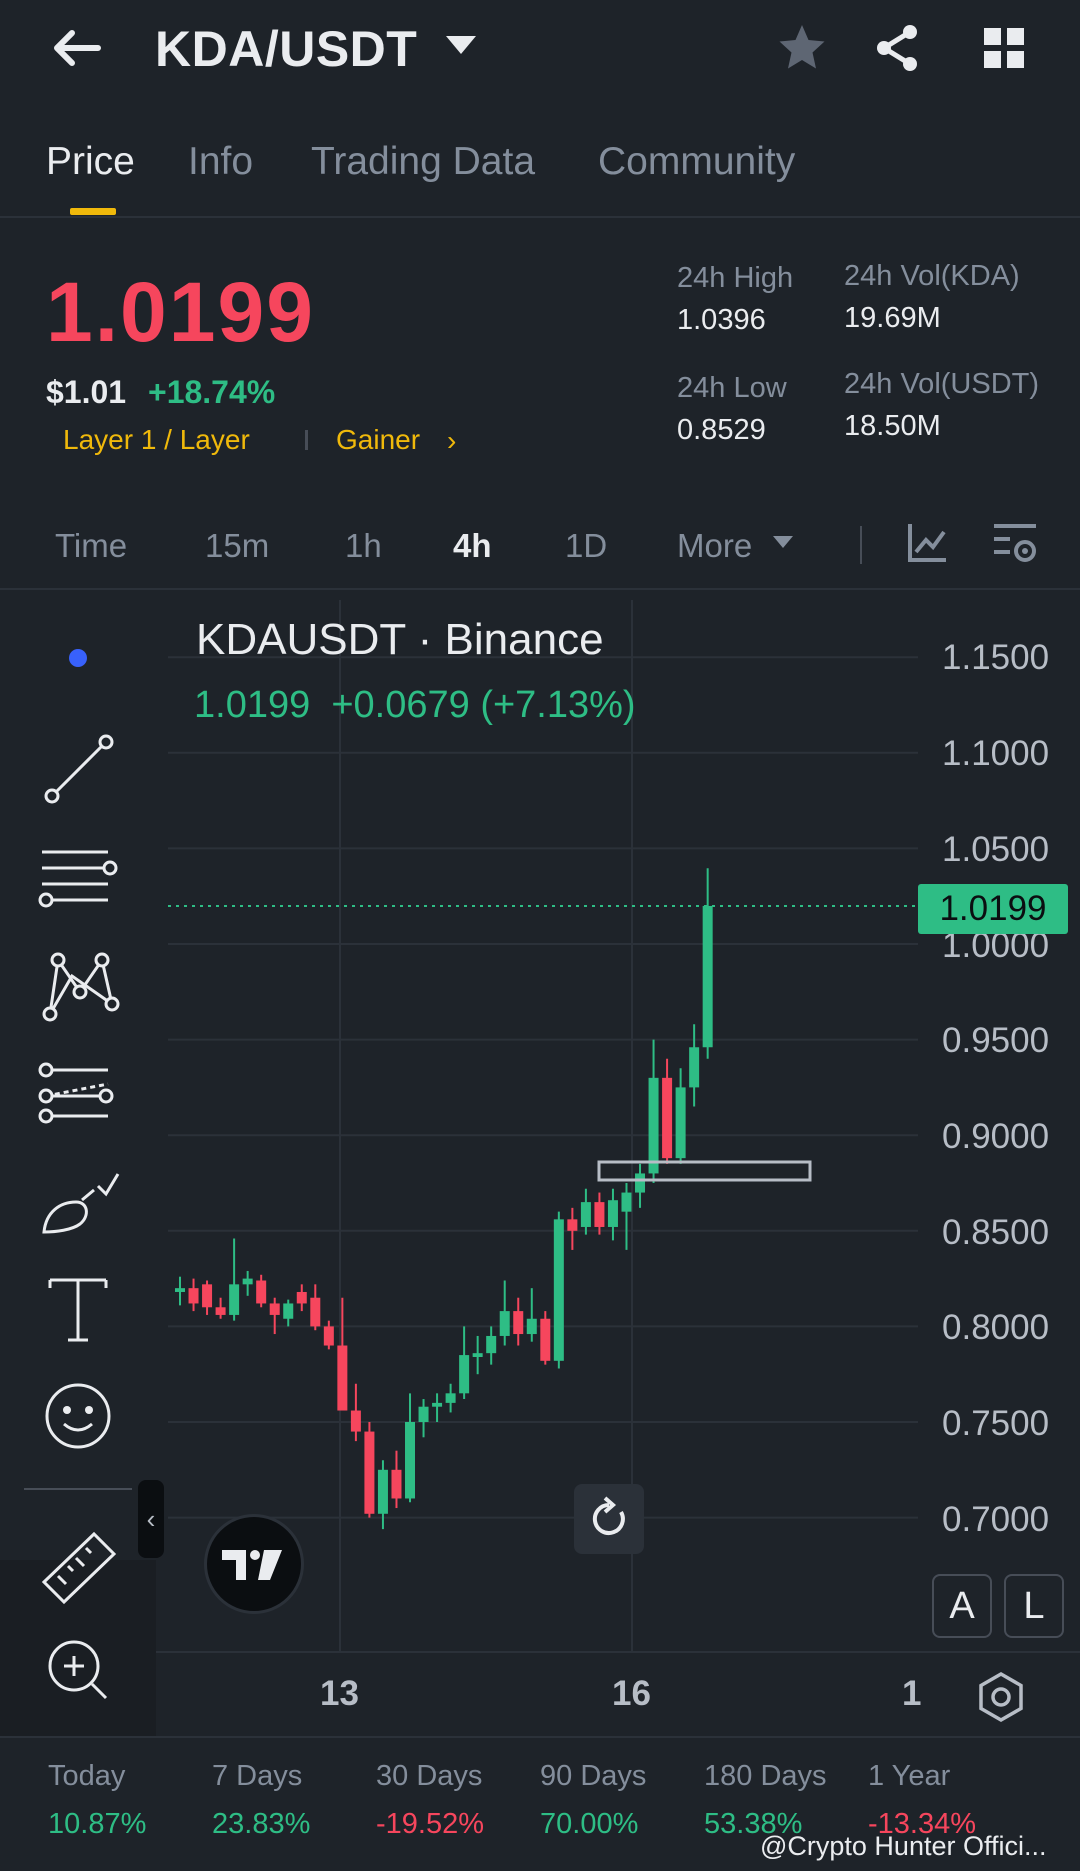  Describe the element at coordinates (237, 546) in the screenshot. I see `interval-15m: 15m` at that location.